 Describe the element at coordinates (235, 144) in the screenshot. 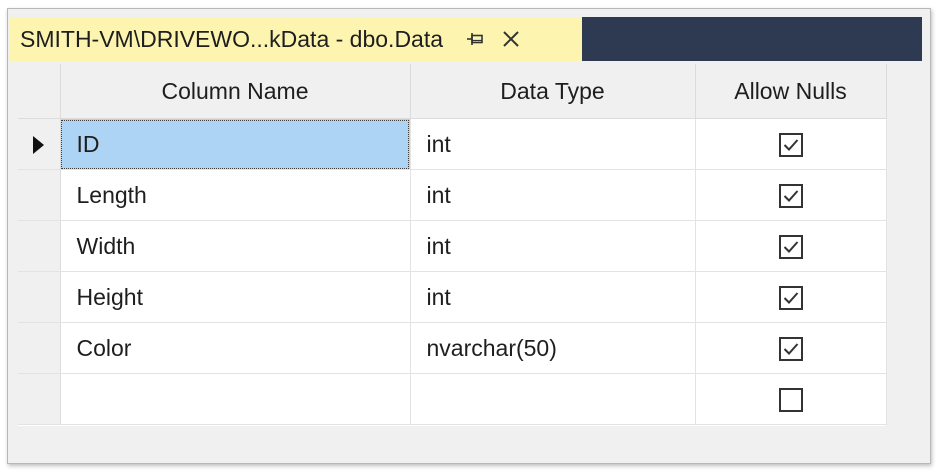

I see `column-name-cell: ID` at that location.